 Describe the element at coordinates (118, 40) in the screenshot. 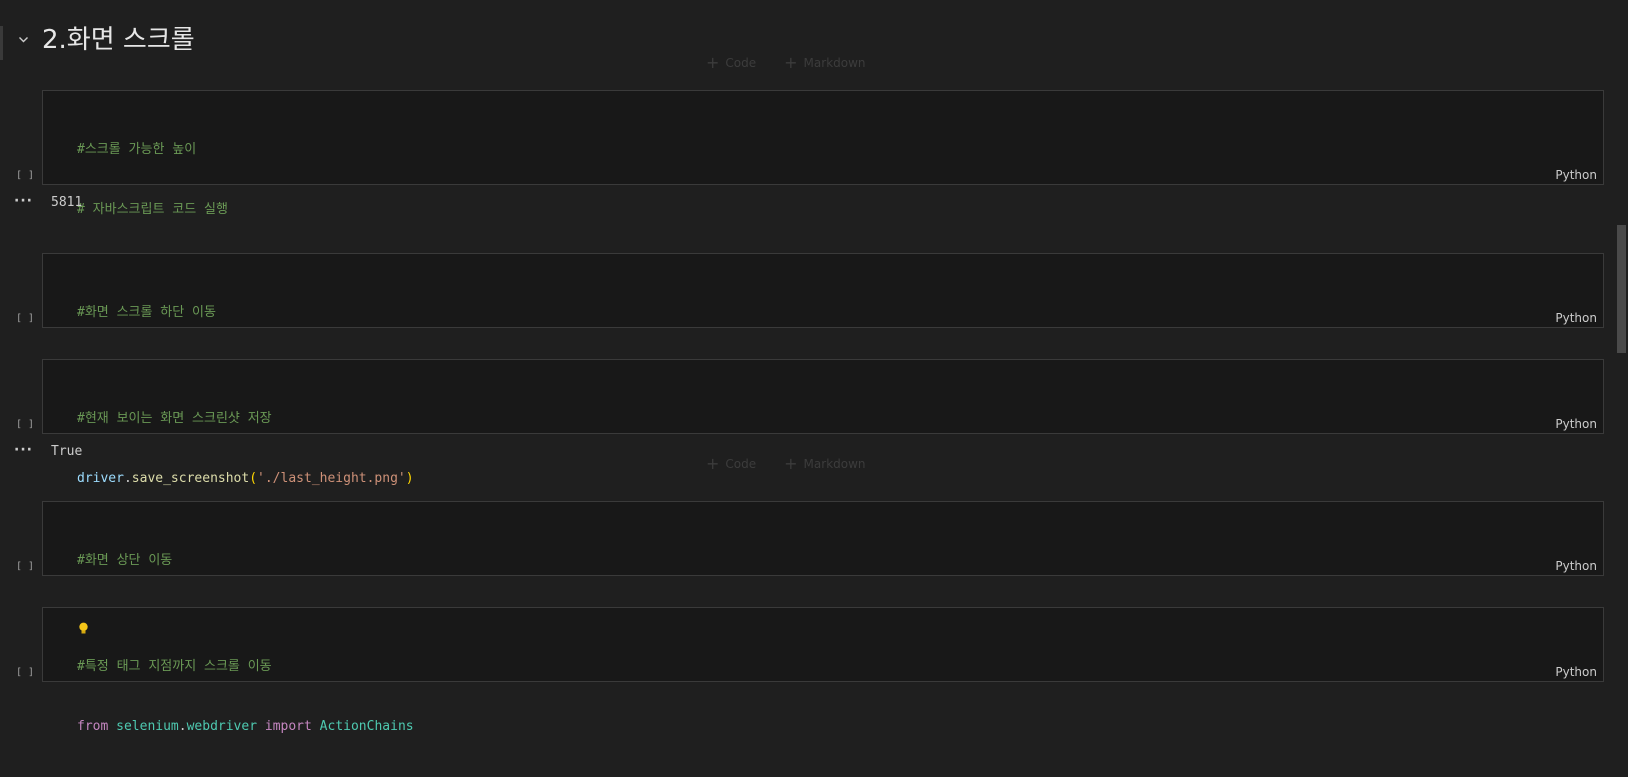

I see `section-title: 2.화면 스크롤` at that location.